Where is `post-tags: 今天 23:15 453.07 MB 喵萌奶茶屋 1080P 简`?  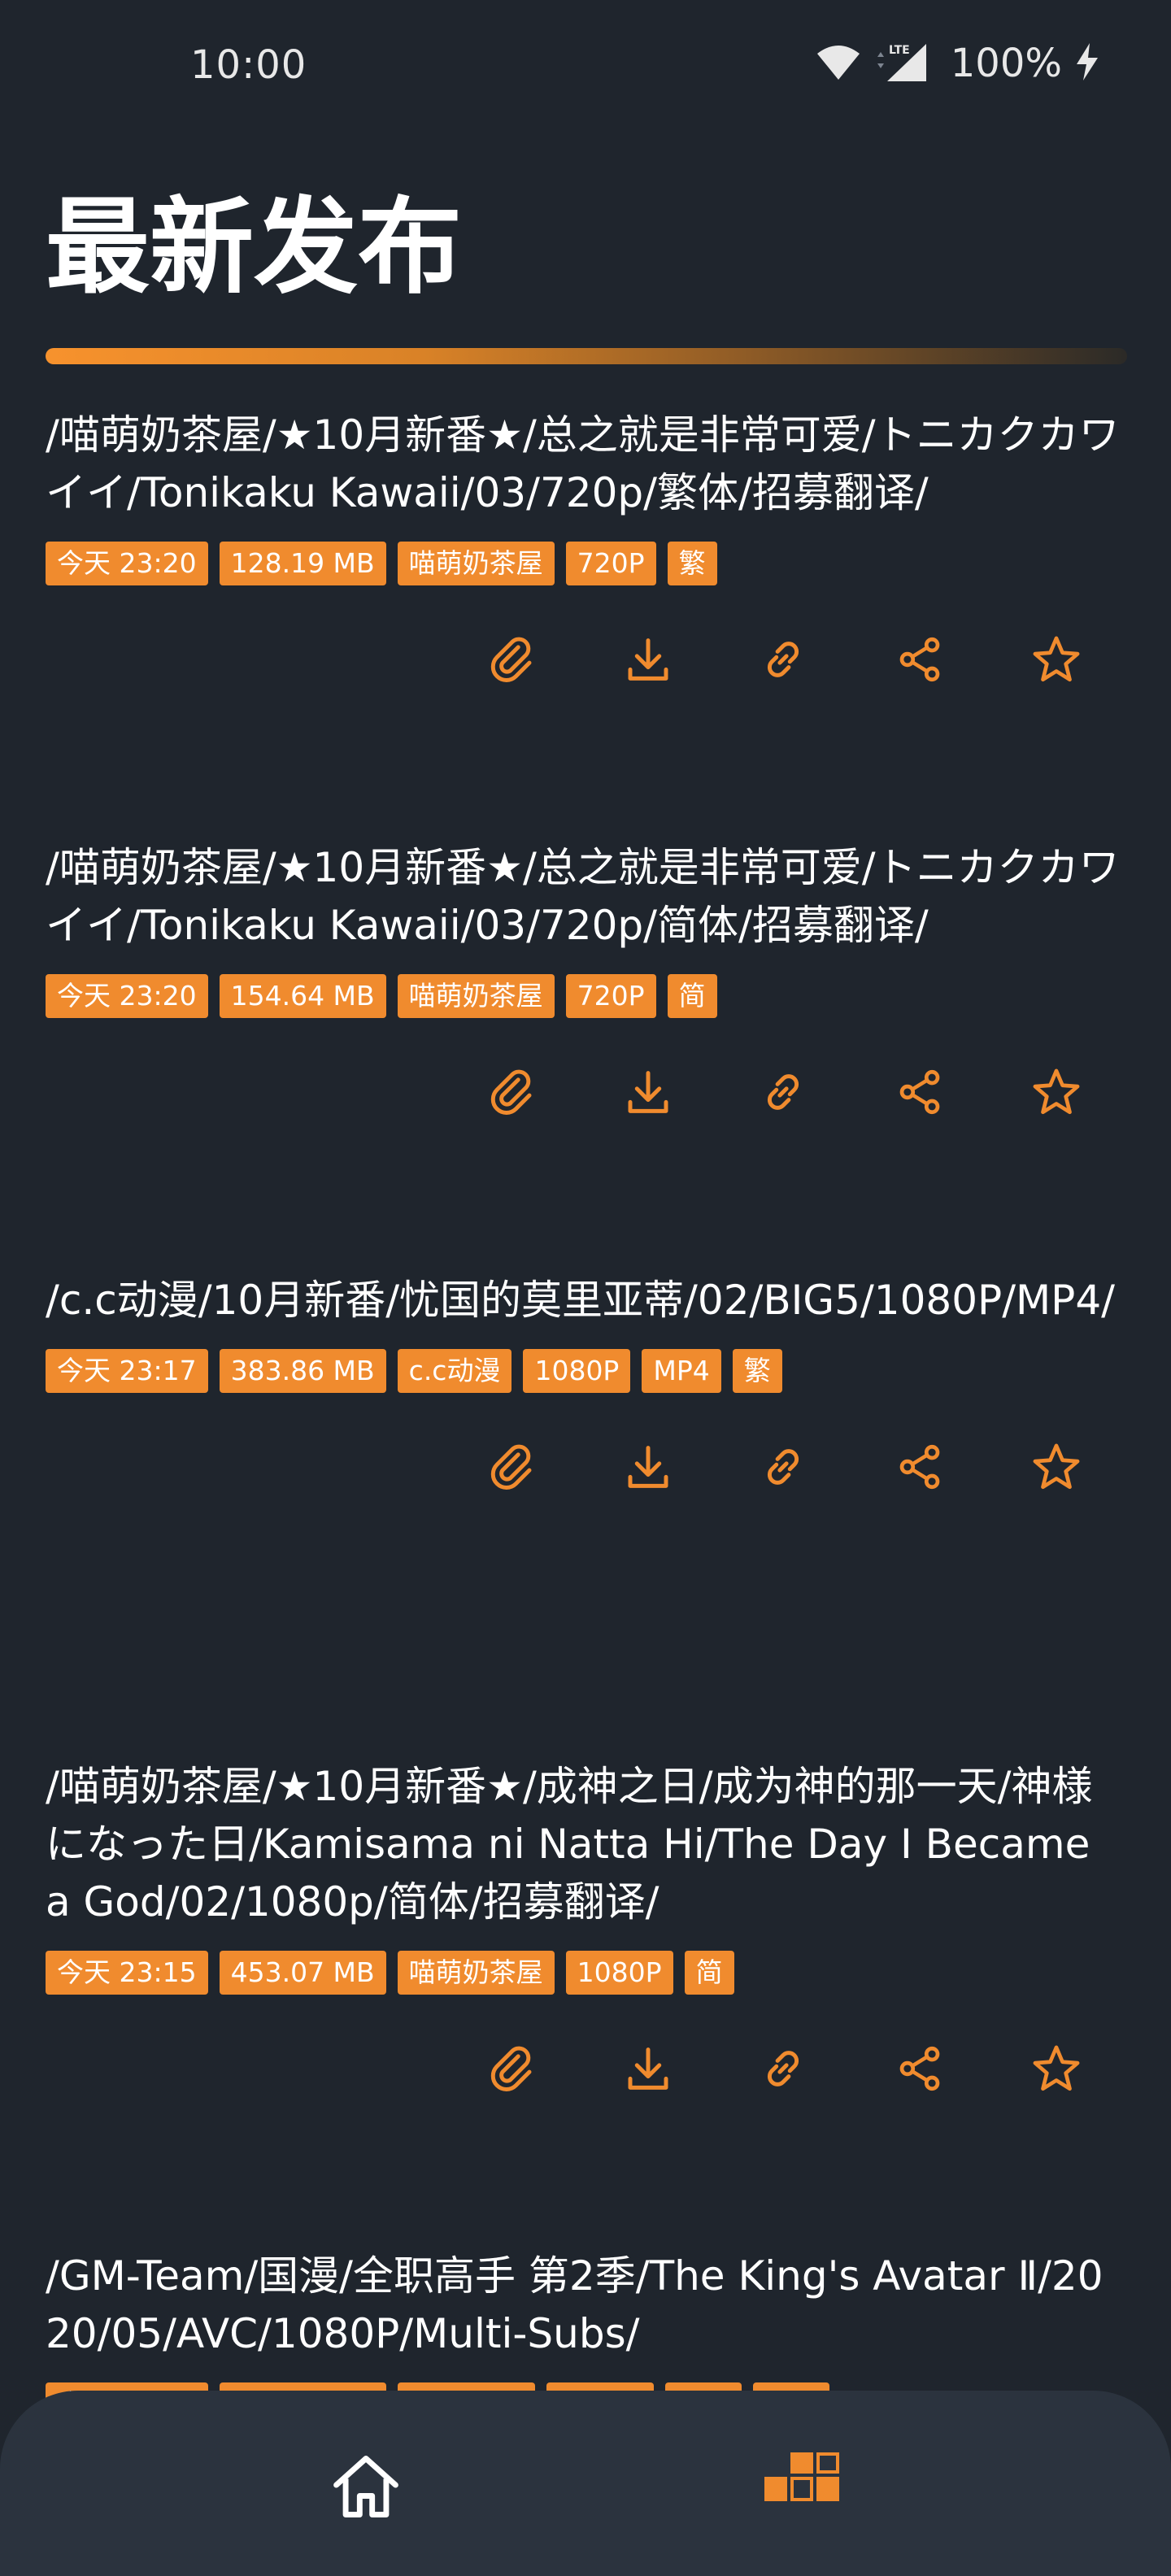
post-tags: 今天 23:15 453.07 MB 喵萌奶茶屋 1080P 简 is located at coordinates (586, 1973).